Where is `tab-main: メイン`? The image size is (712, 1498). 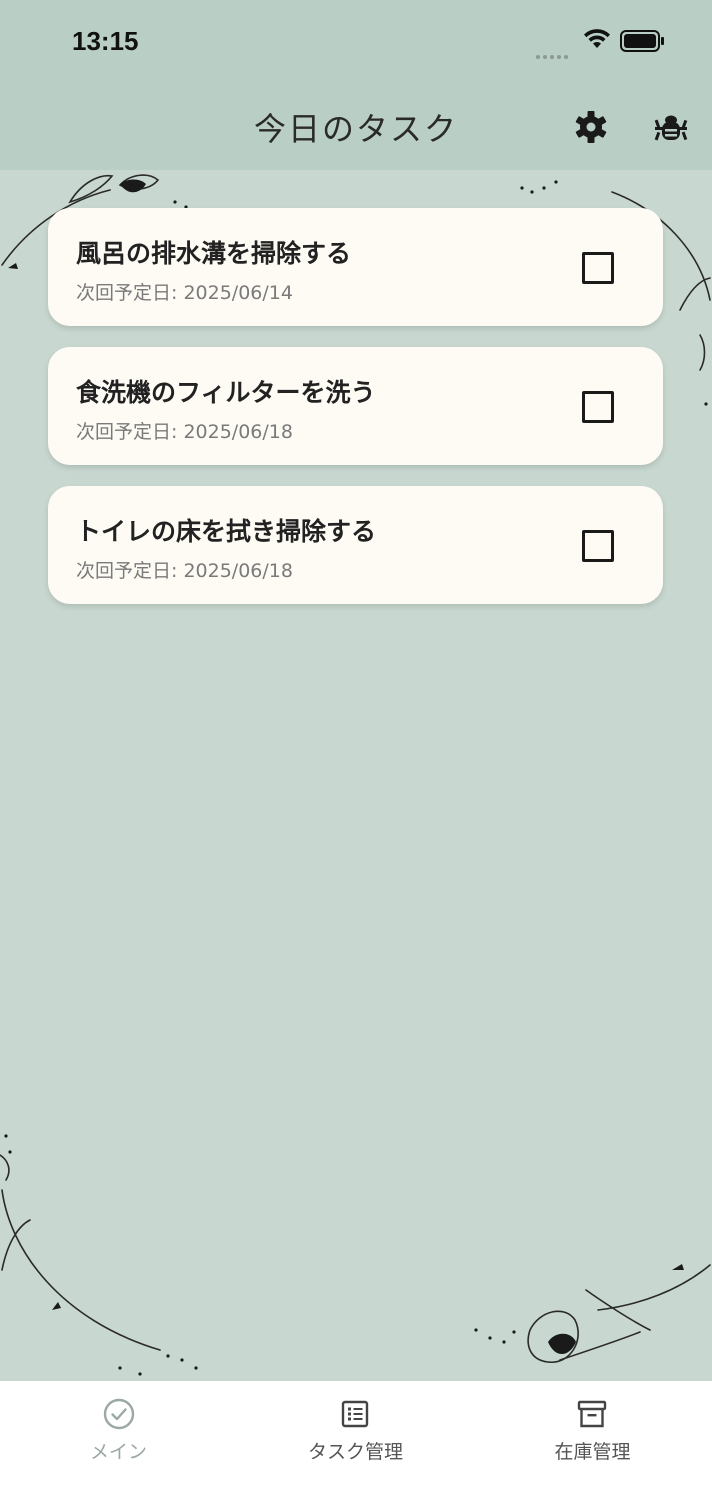 tab-main: メイン is located at coordinates (118, 1439).